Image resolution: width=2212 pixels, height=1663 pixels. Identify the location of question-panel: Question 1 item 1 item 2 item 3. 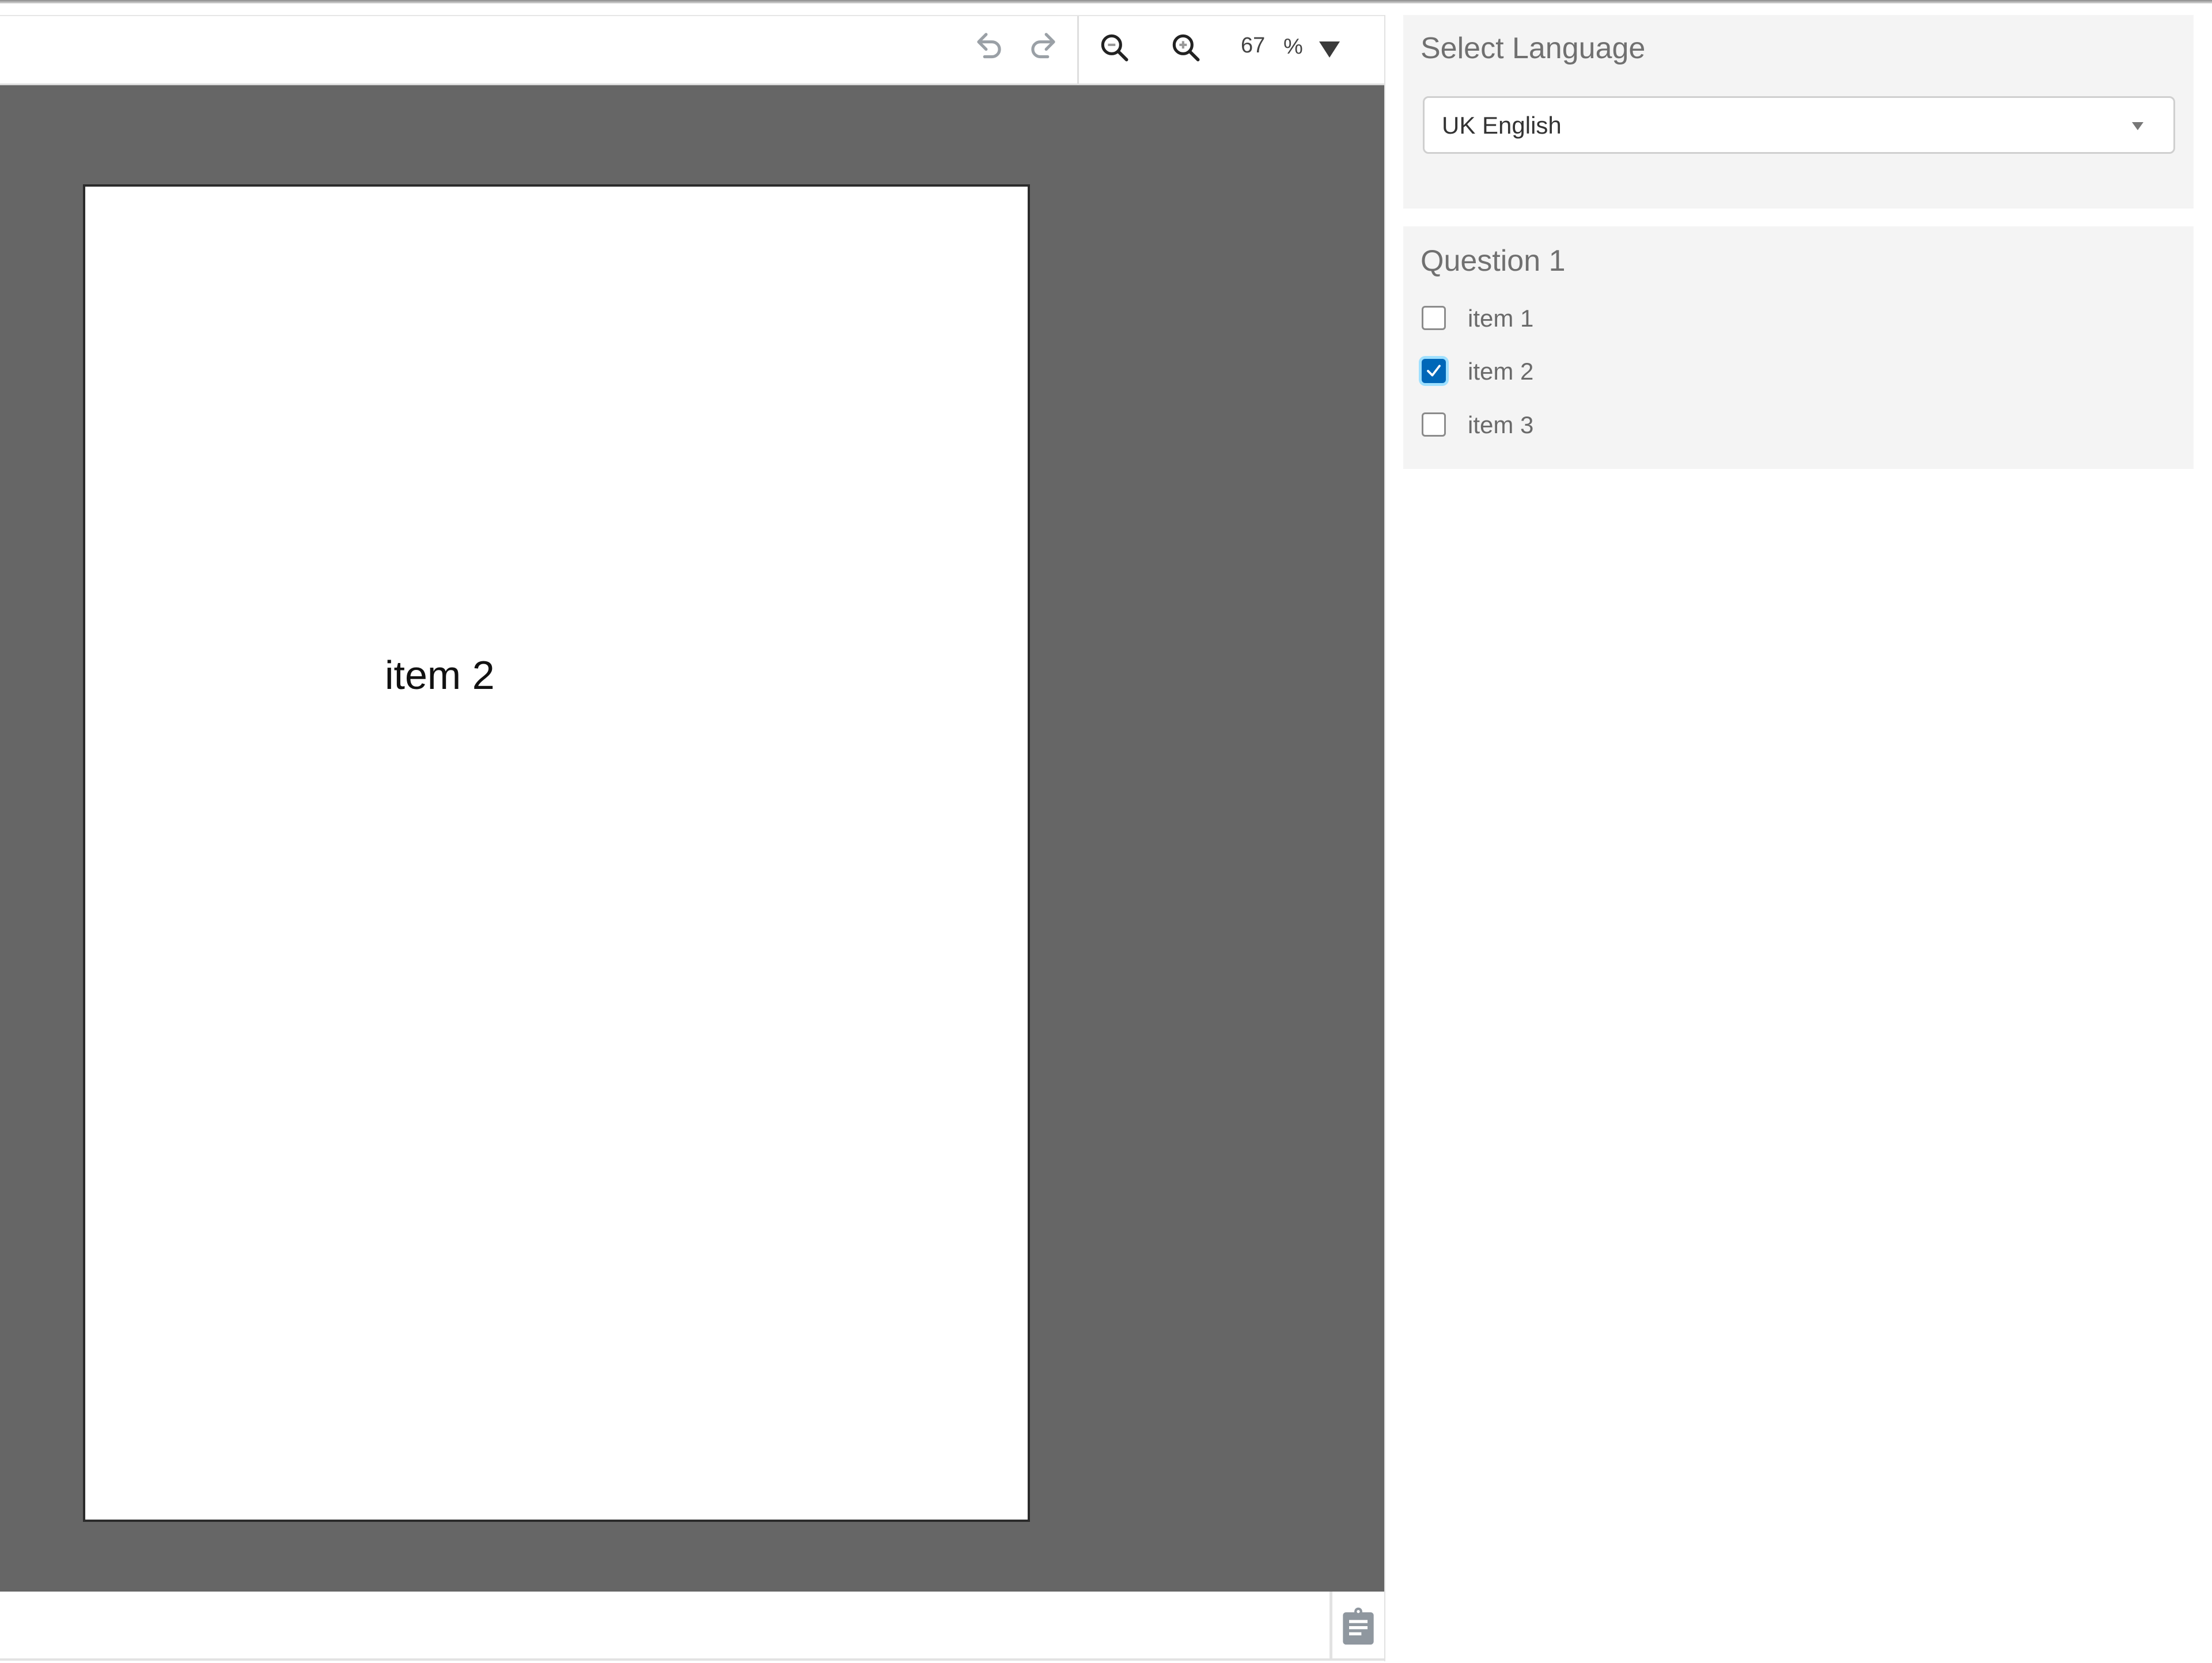
(1798, 347).